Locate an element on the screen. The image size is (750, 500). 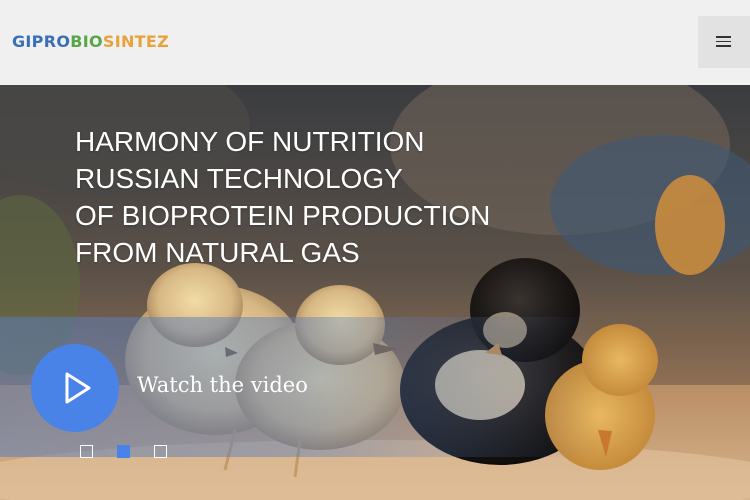
headline-line: FROM NATURAL GAS is located at coordinates (217, 252).